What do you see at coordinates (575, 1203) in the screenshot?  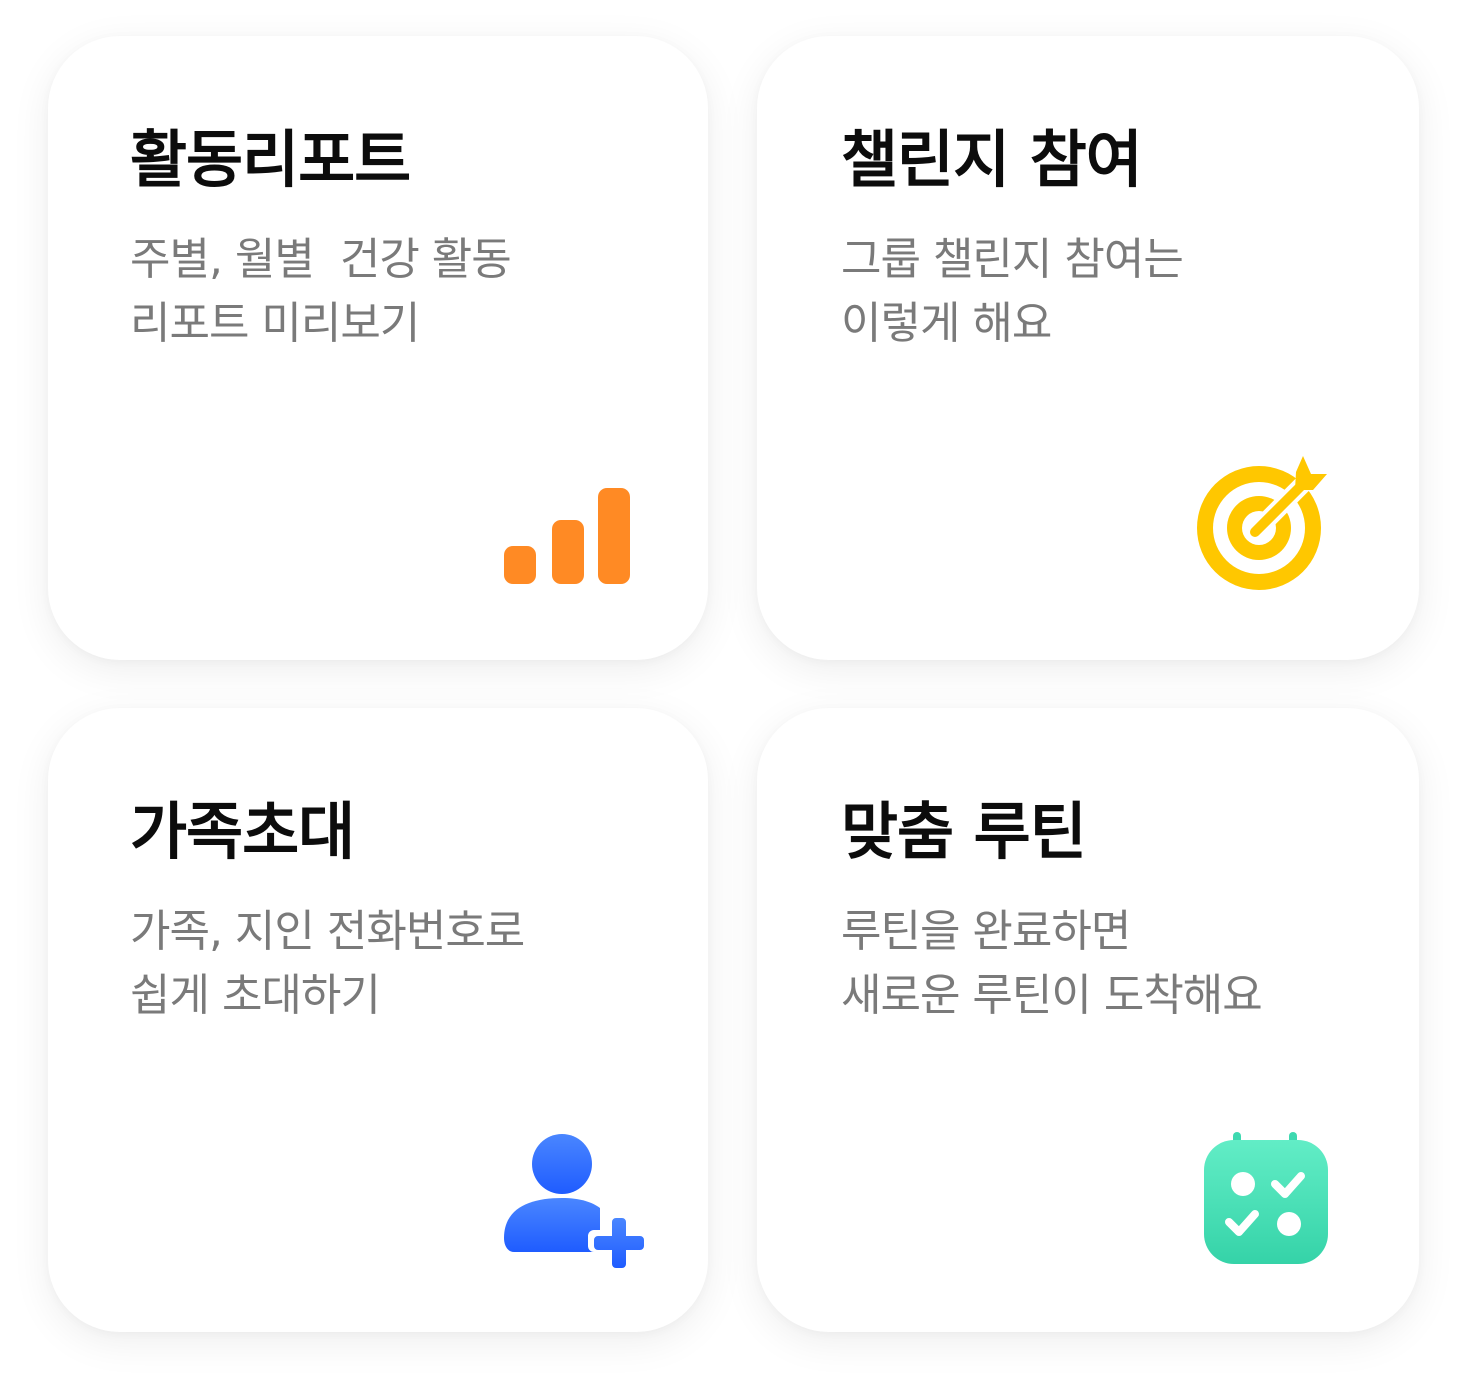 I see `add-user-icon` at bounding box center [575, 1203].